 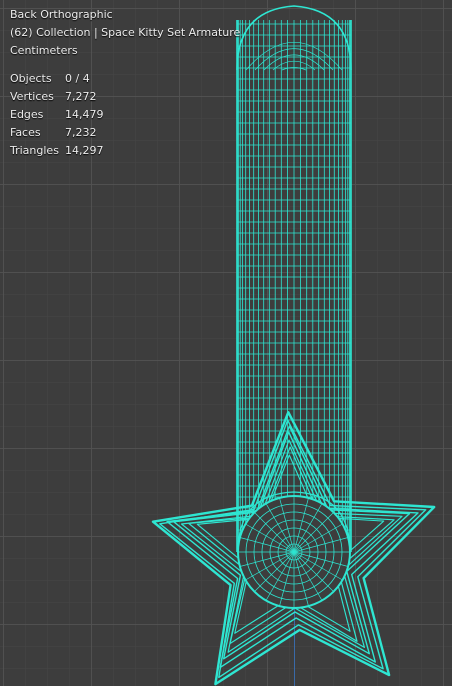 I want to click on view-name: Back Orthographic, so click(x=61, y=14).